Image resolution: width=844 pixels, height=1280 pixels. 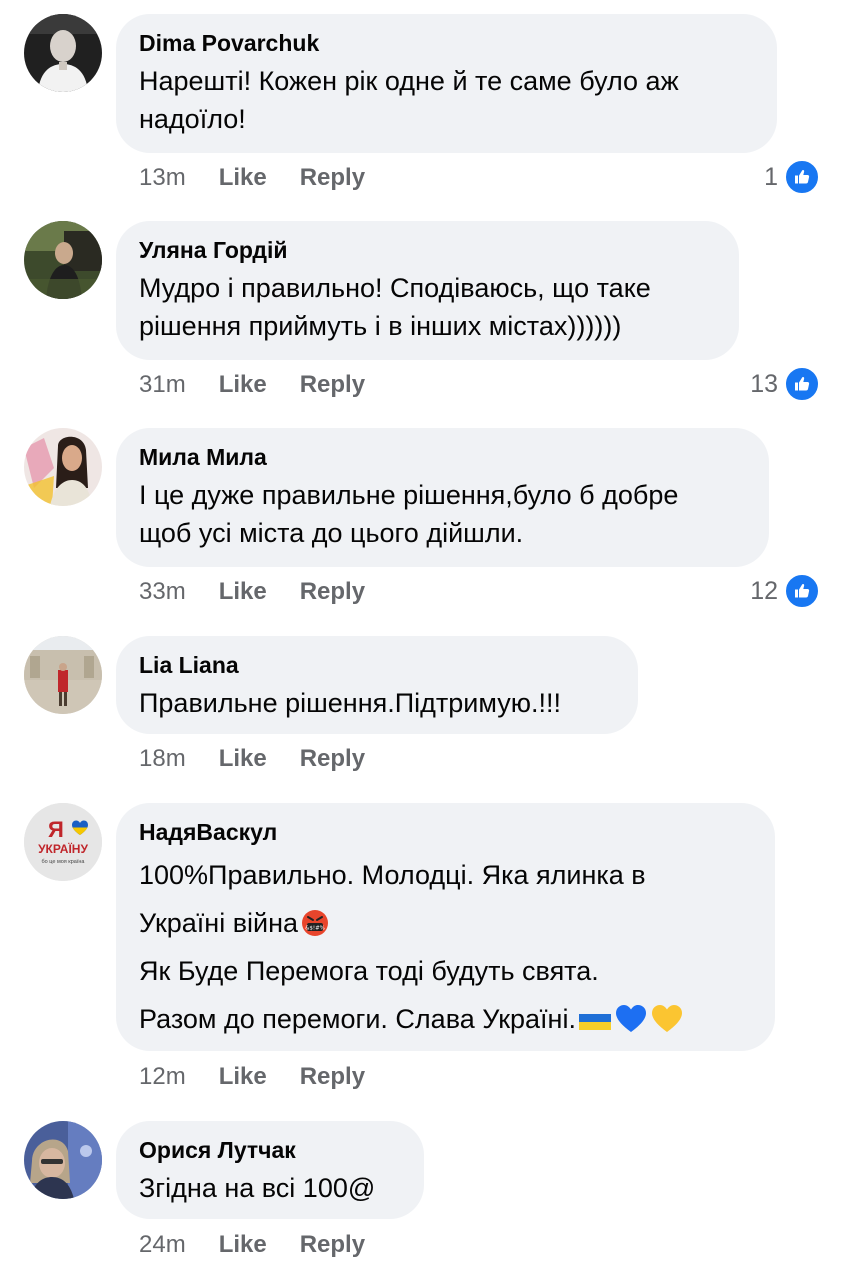 What do you see at coordinates (764, 383) in the screenshot?
I see `reaction-count: 13` at bounding box center [764, 383].